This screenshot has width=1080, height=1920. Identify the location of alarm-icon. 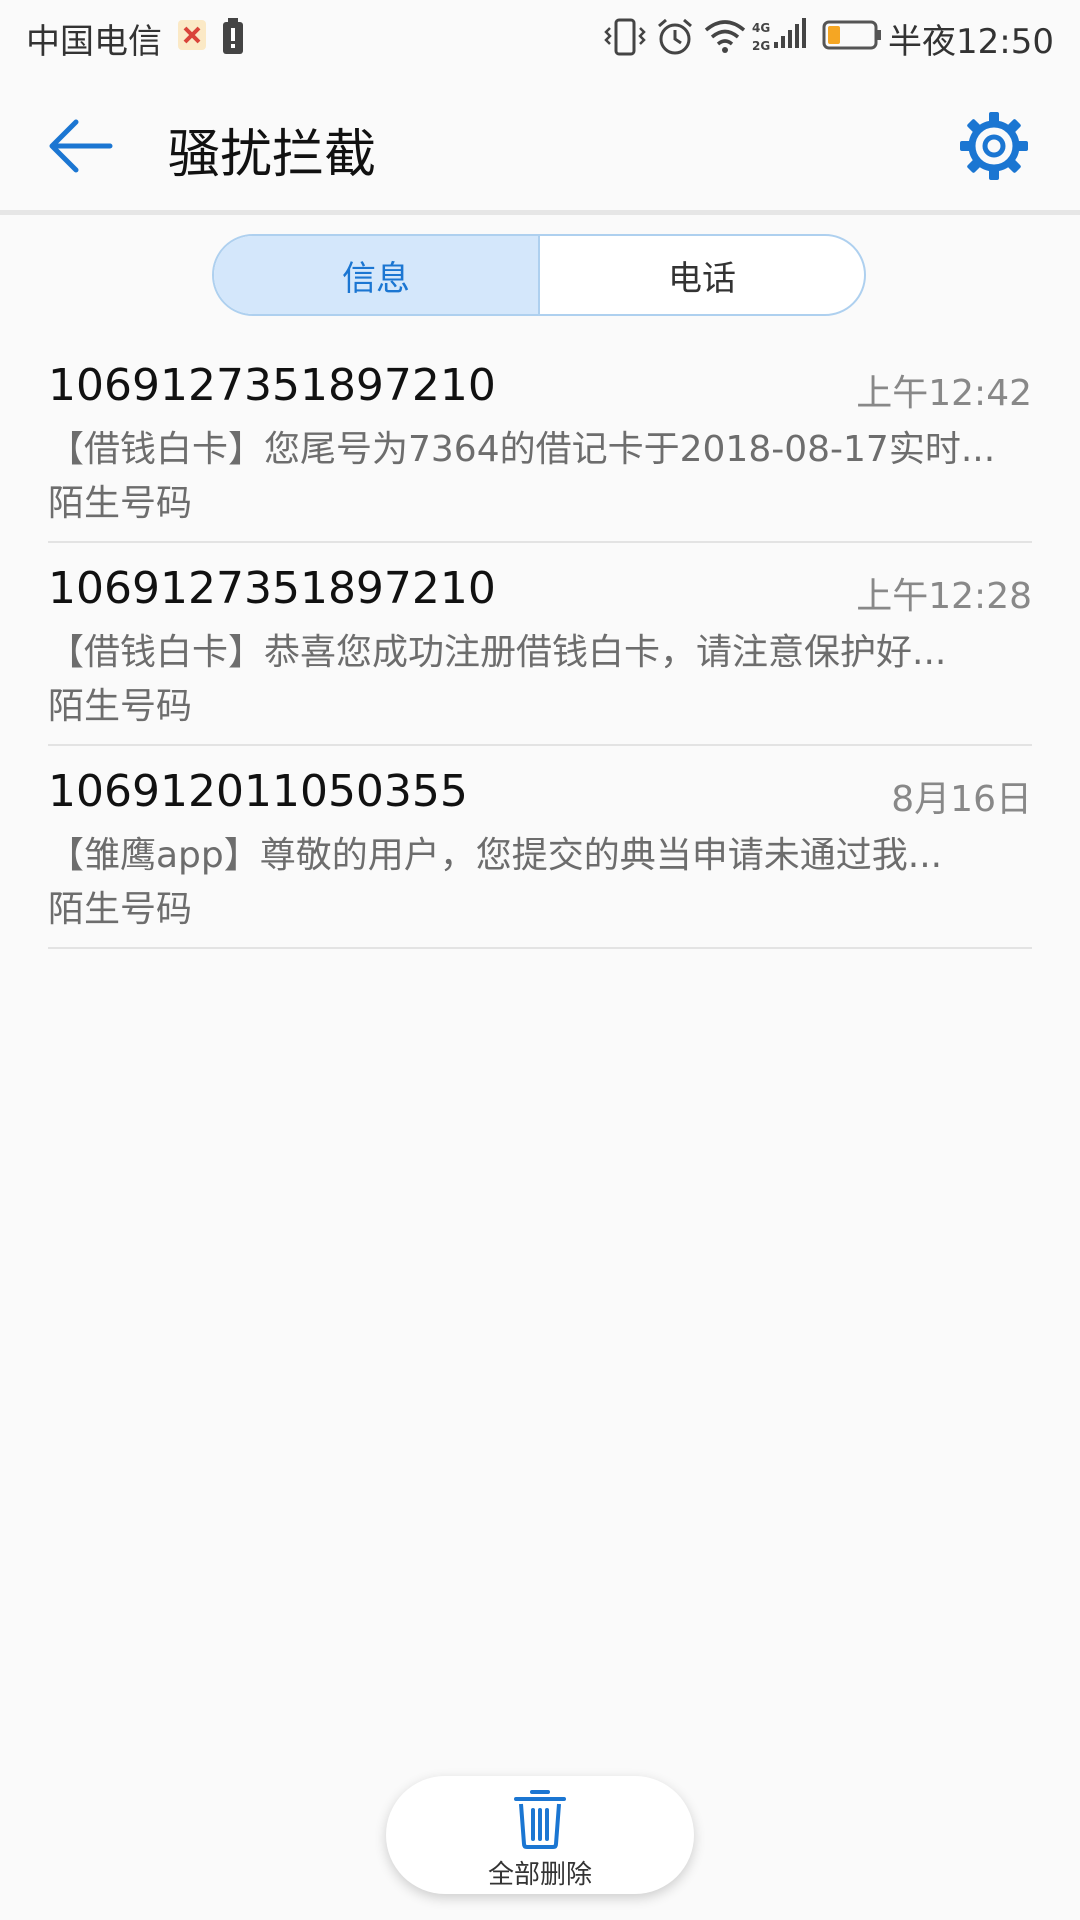
(675, 36).